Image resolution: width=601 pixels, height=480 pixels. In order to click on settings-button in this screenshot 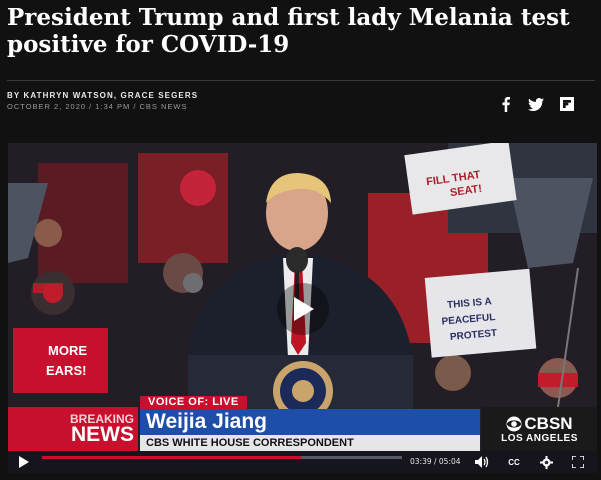, I will do `click(546, 462)`.